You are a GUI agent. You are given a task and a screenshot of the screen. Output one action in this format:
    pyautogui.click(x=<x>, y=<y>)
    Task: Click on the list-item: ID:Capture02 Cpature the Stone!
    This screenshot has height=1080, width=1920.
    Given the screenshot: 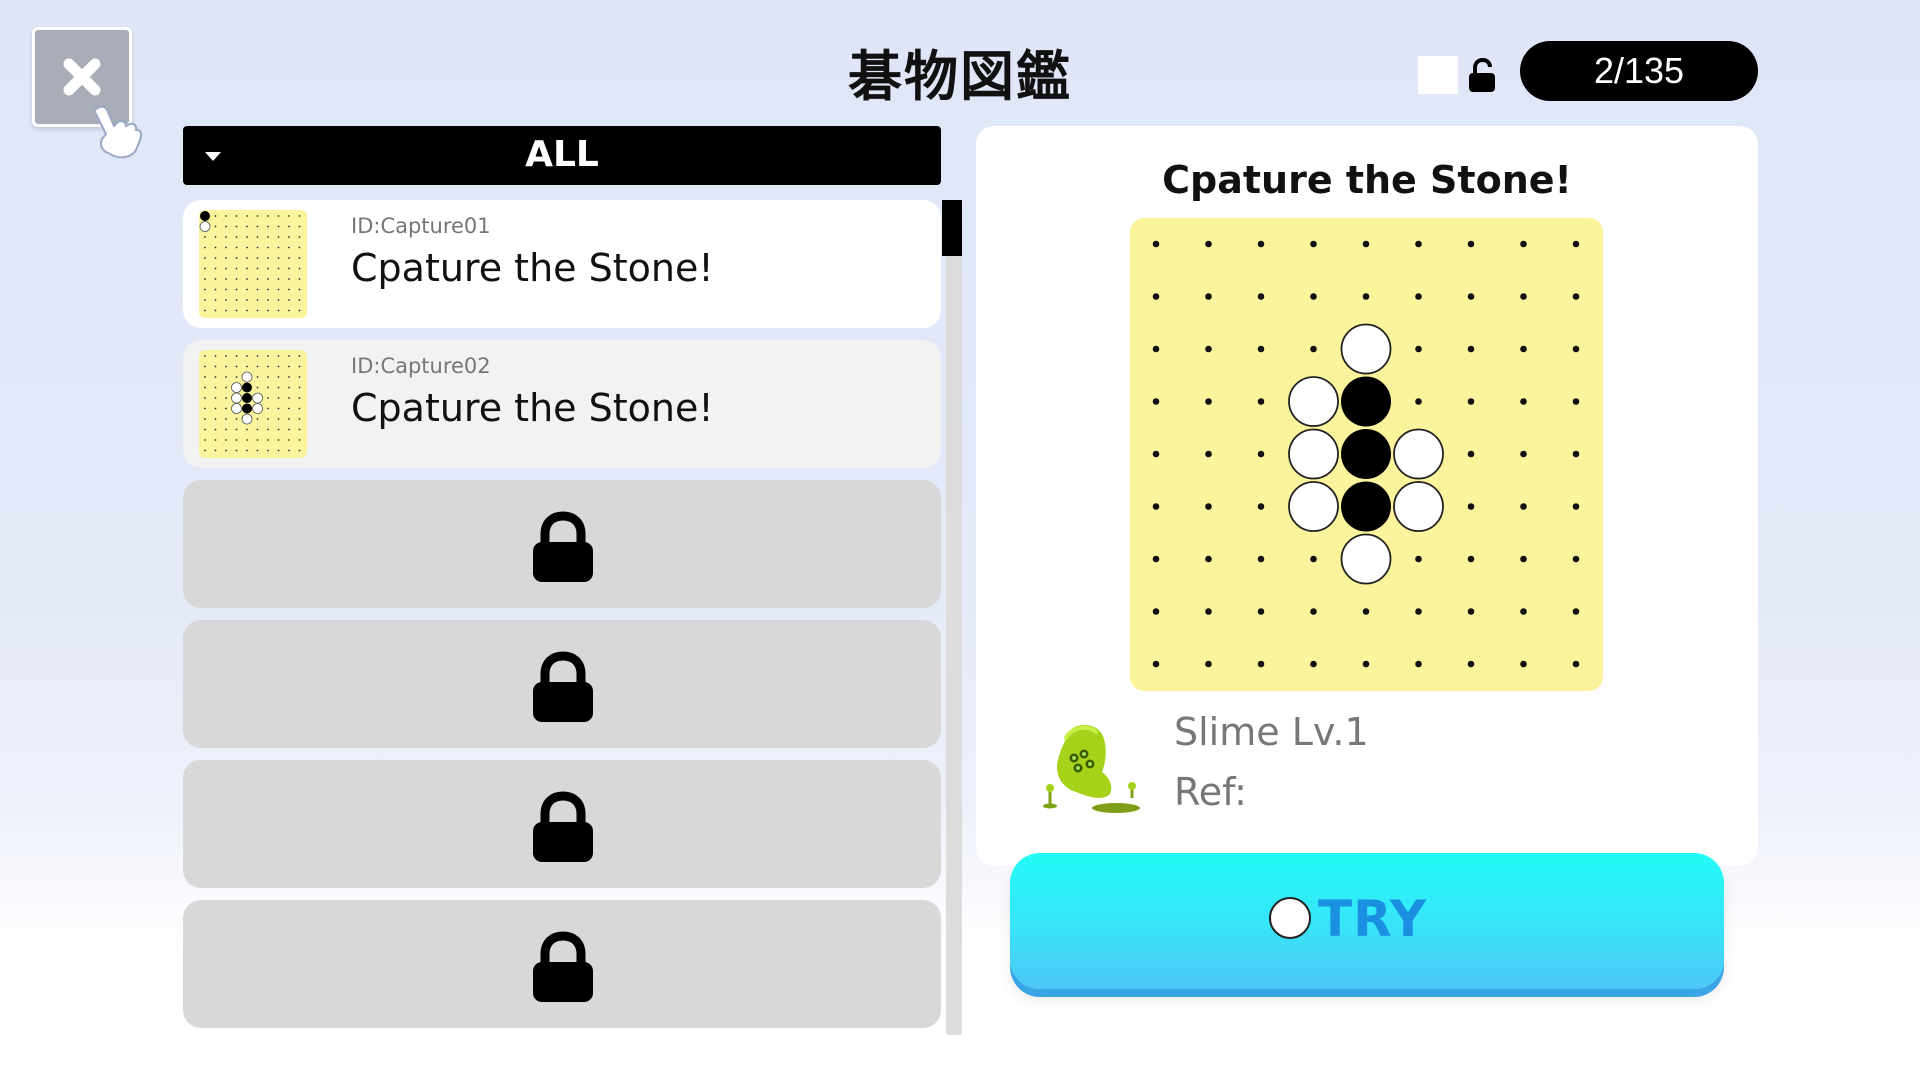 What is the action you would take?
    pyautogui.click(x=562, y=404)
    